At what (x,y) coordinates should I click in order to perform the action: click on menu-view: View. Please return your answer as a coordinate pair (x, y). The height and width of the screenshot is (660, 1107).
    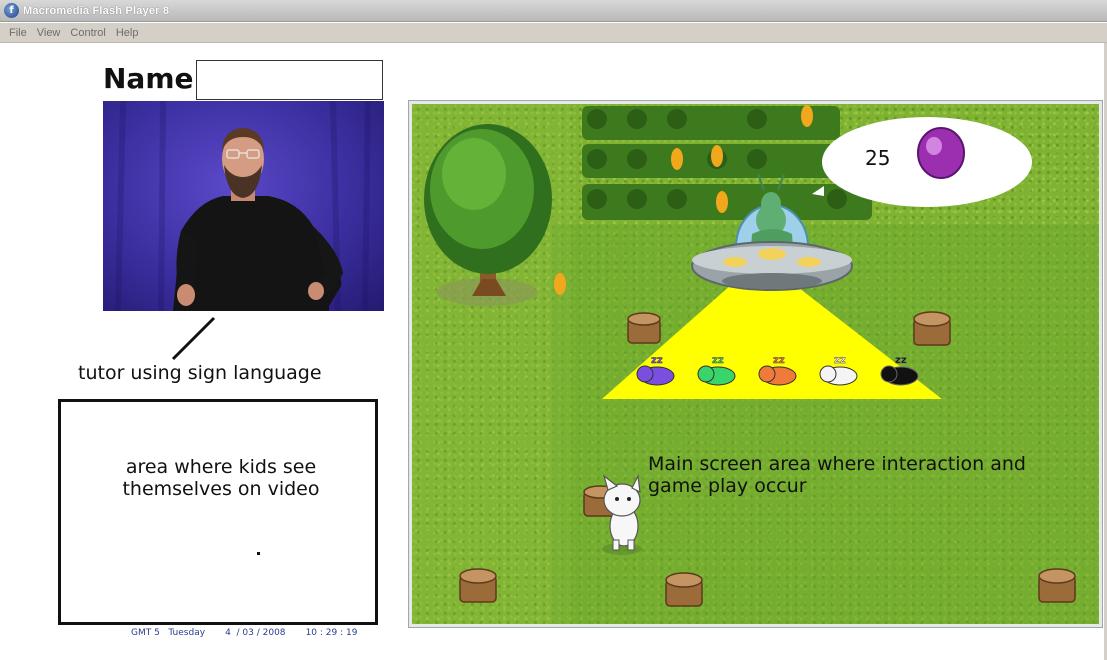
    Looking at the image, I should click on (49, 33).